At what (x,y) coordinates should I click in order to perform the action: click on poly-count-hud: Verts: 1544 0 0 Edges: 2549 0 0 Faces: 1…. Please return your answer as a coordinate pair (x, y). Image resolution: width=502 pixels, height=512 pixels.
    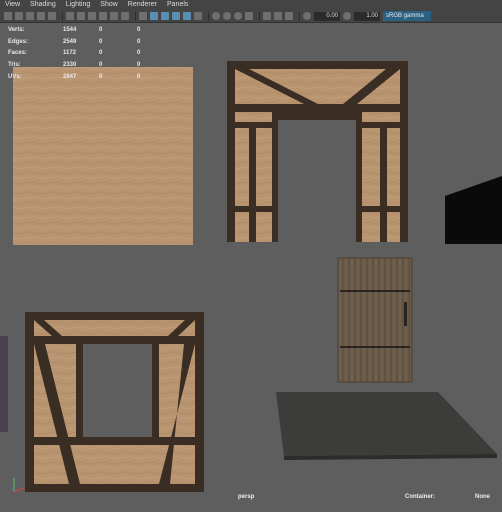
    Looking at the image, I should click on (82, 53).